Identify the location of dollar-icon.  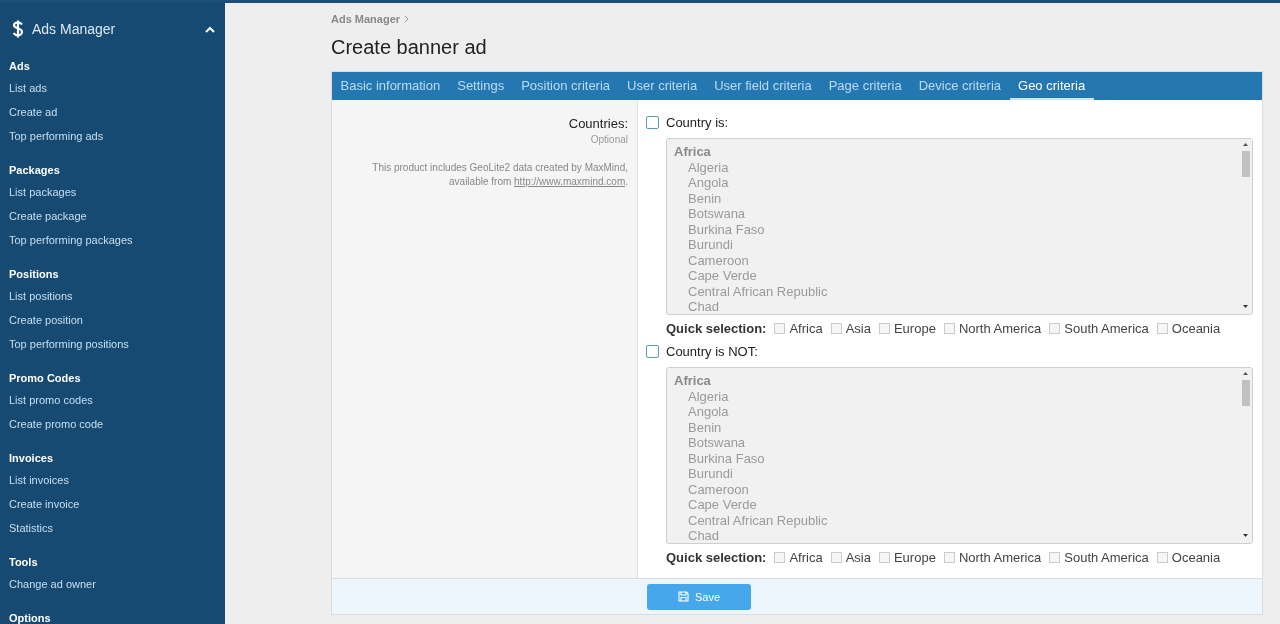
(18, 29).